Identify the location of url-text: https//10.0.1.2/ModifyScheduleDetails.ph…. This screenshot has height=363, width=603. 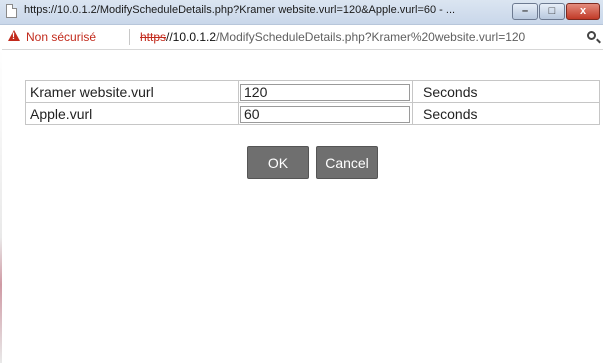
(361, 37).